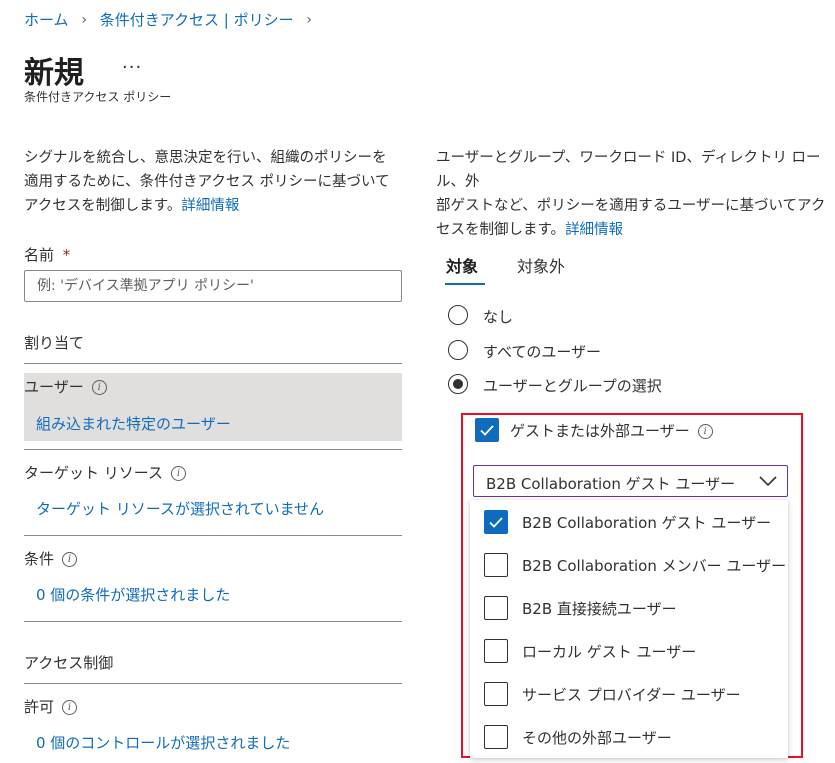 This screenshot has width=835, height=763. What do you see at coordinates (611, 484) in the screenshot?
I see `dropdown-selected-value: B2B Collaboration ゲスト ユーザー` at bounding box center [611, 484].